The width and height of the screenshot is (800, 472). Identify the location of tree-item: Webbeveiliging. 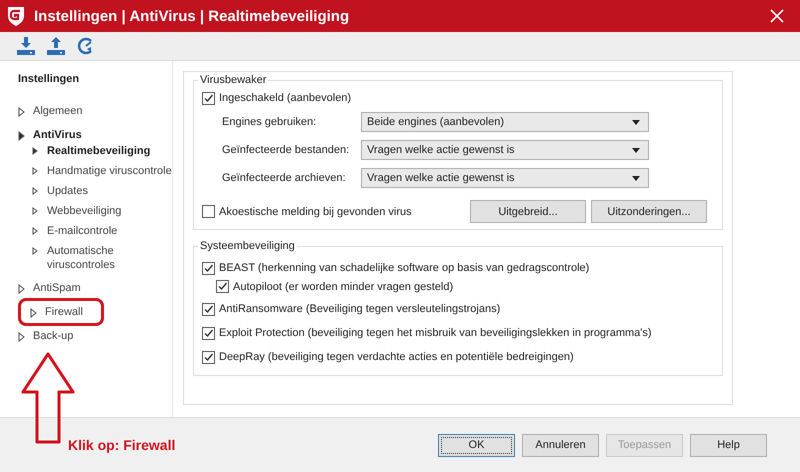
(95, 214).